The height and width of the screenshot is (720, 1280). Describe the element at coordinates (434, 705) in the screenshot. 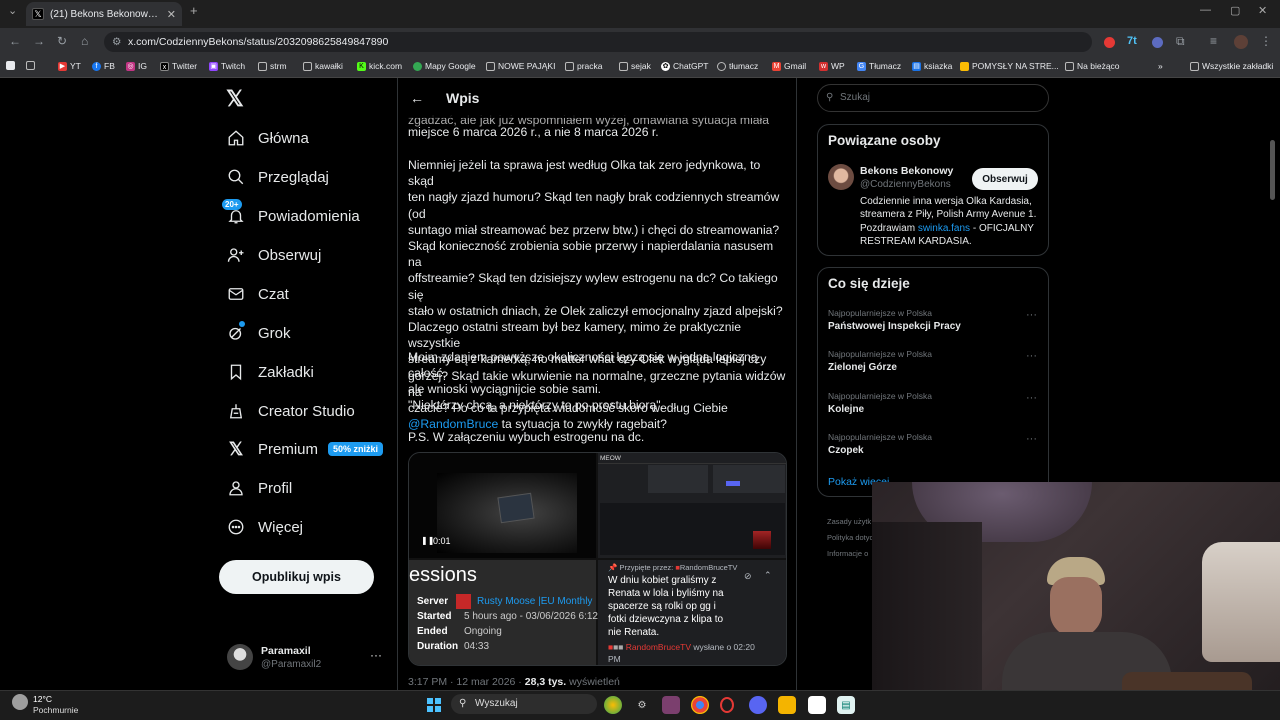

I see `windows-start-icon` at that location.